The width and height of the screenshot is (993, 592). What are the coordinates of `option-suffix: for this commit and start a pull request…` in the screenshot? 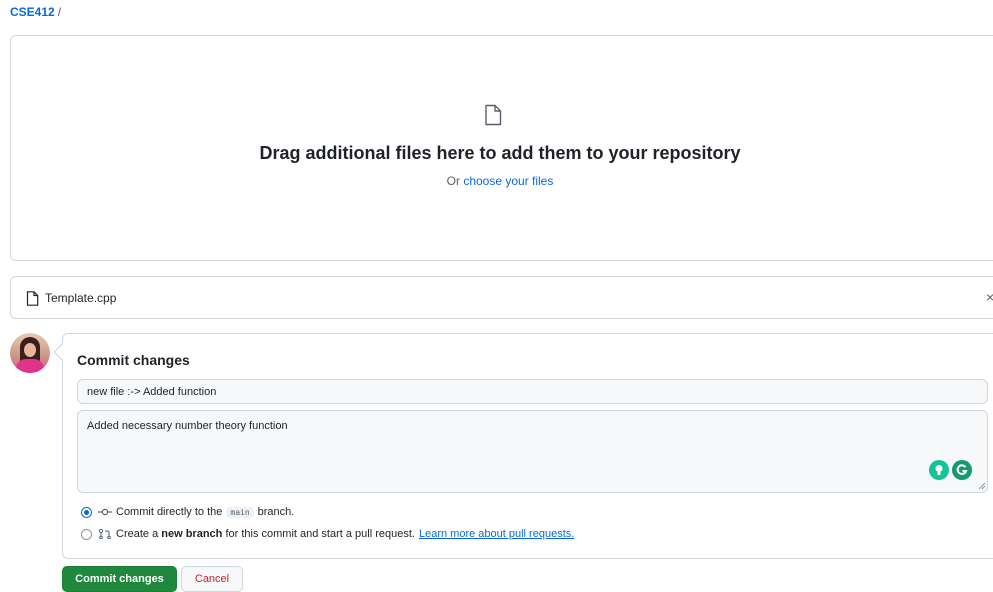 It's located at (320, 534).